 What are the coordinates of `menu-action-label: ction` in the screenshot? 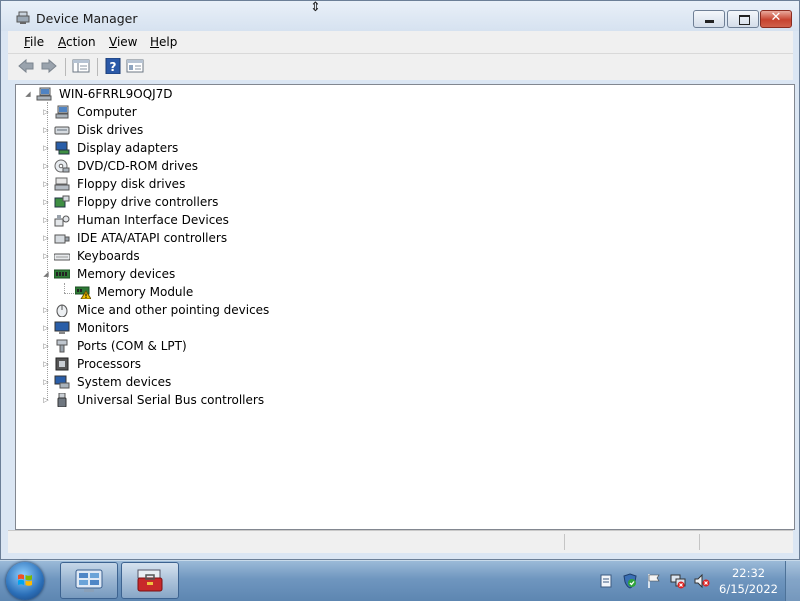 It's located at (81, 42).